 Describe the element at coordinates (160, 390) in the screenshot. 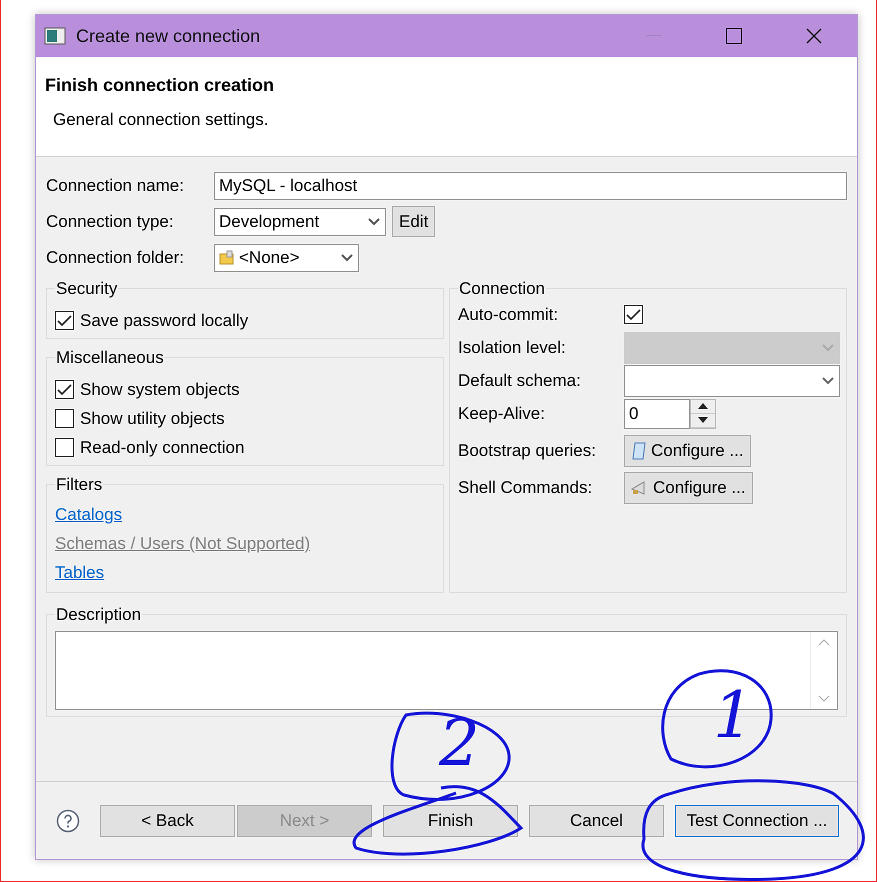

I see `checkbox-label: Show system objects` at that location.